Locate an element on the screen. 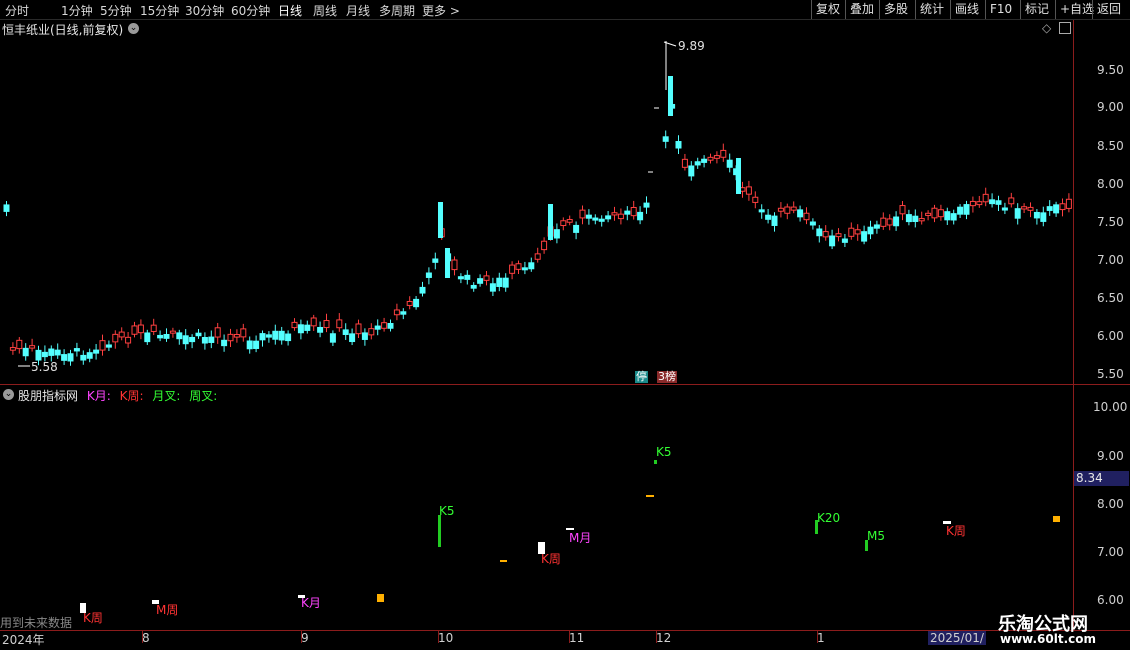 Image resolution: width=1130 pixels, height=650 pixels. indicator-label: K20 is located at coordinates (829, 518).